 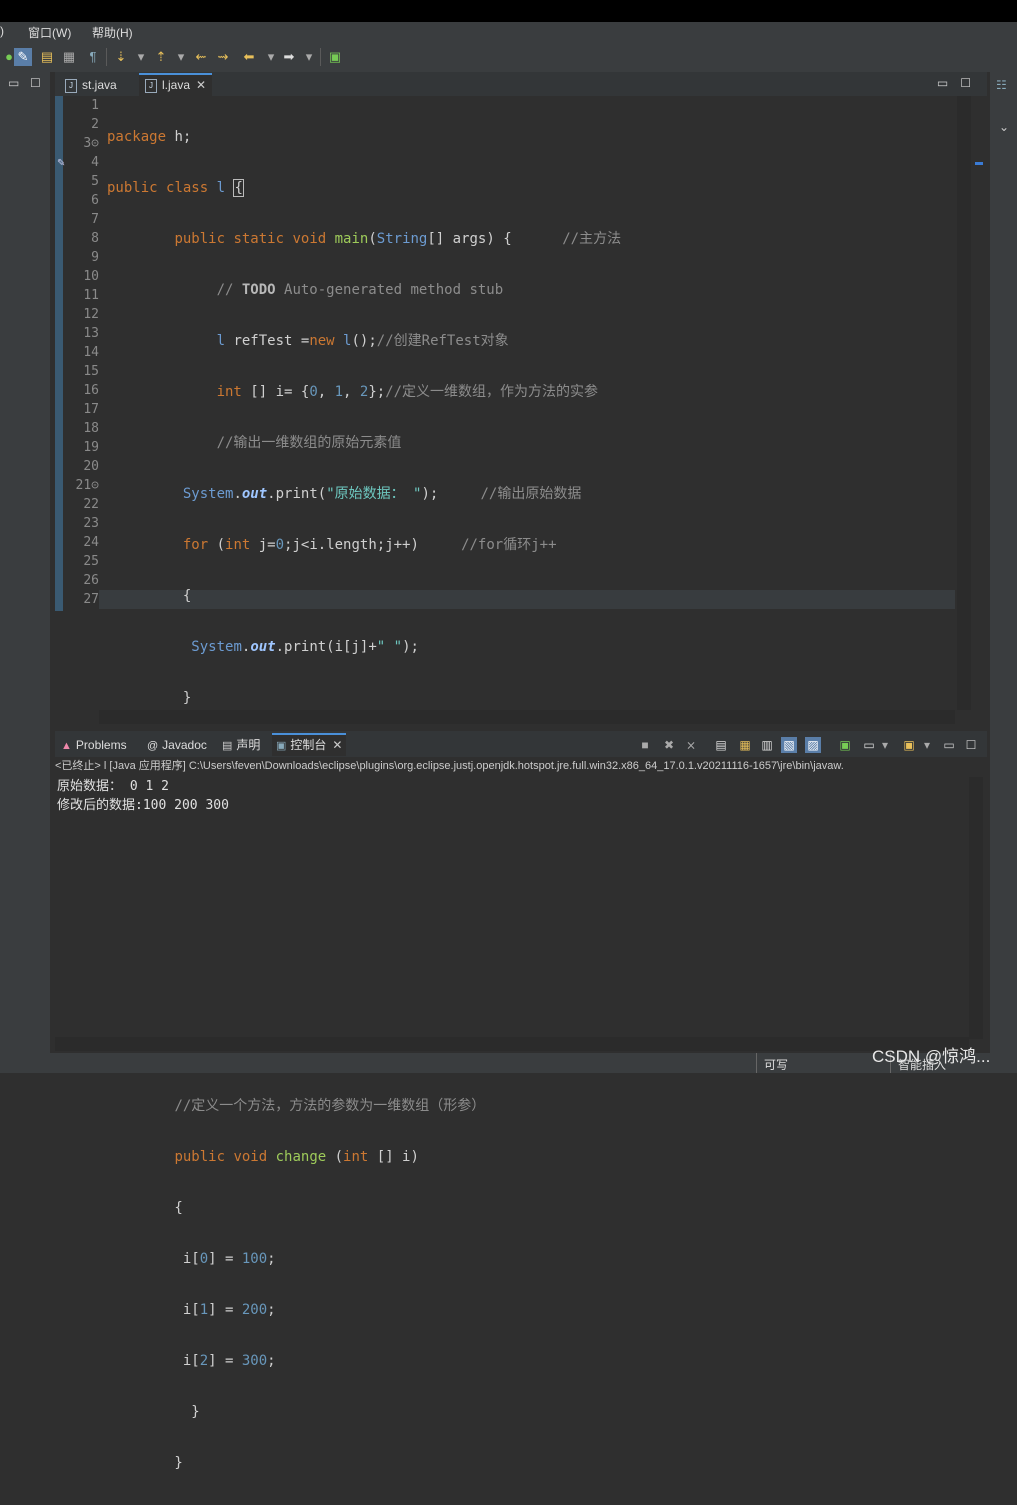 I want to click on line-number: 18, so click(x=91, y=428).